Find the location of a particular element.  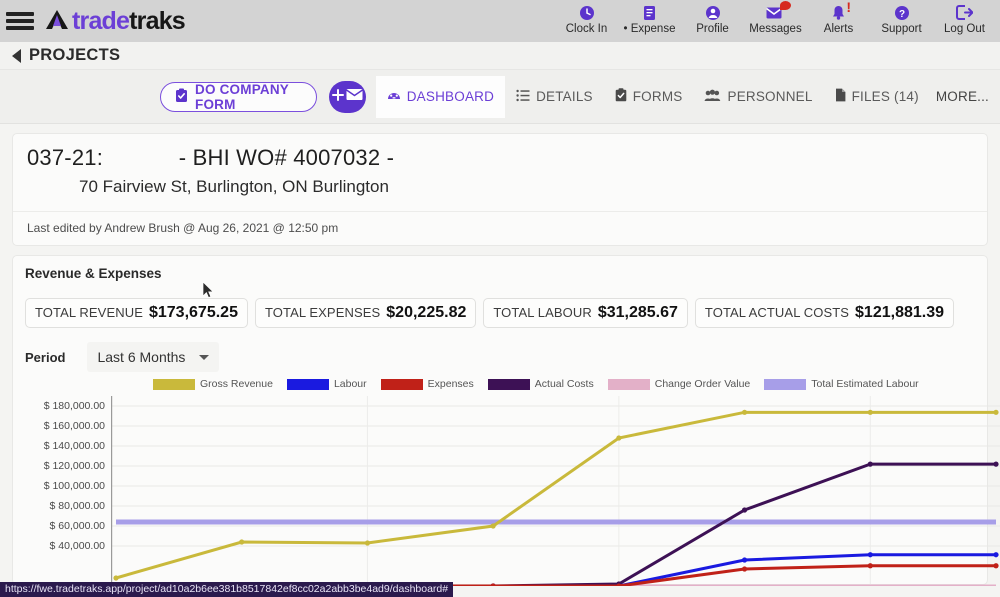

nav-profile: Profile is located at coordinates (712, 18).